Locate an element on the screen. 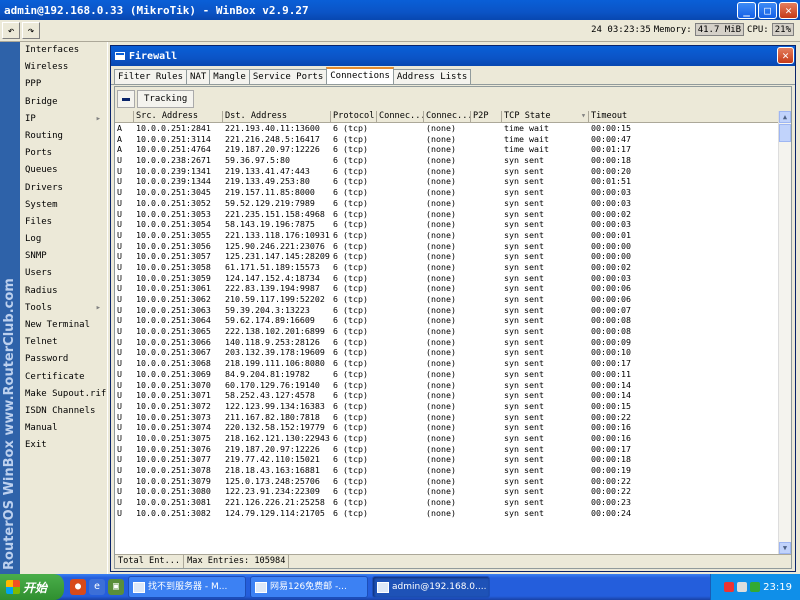 The width and height of the screenshot is (800, 600). firewall-title-bar: Firewall ✕ is located at coordinates (453, 56).